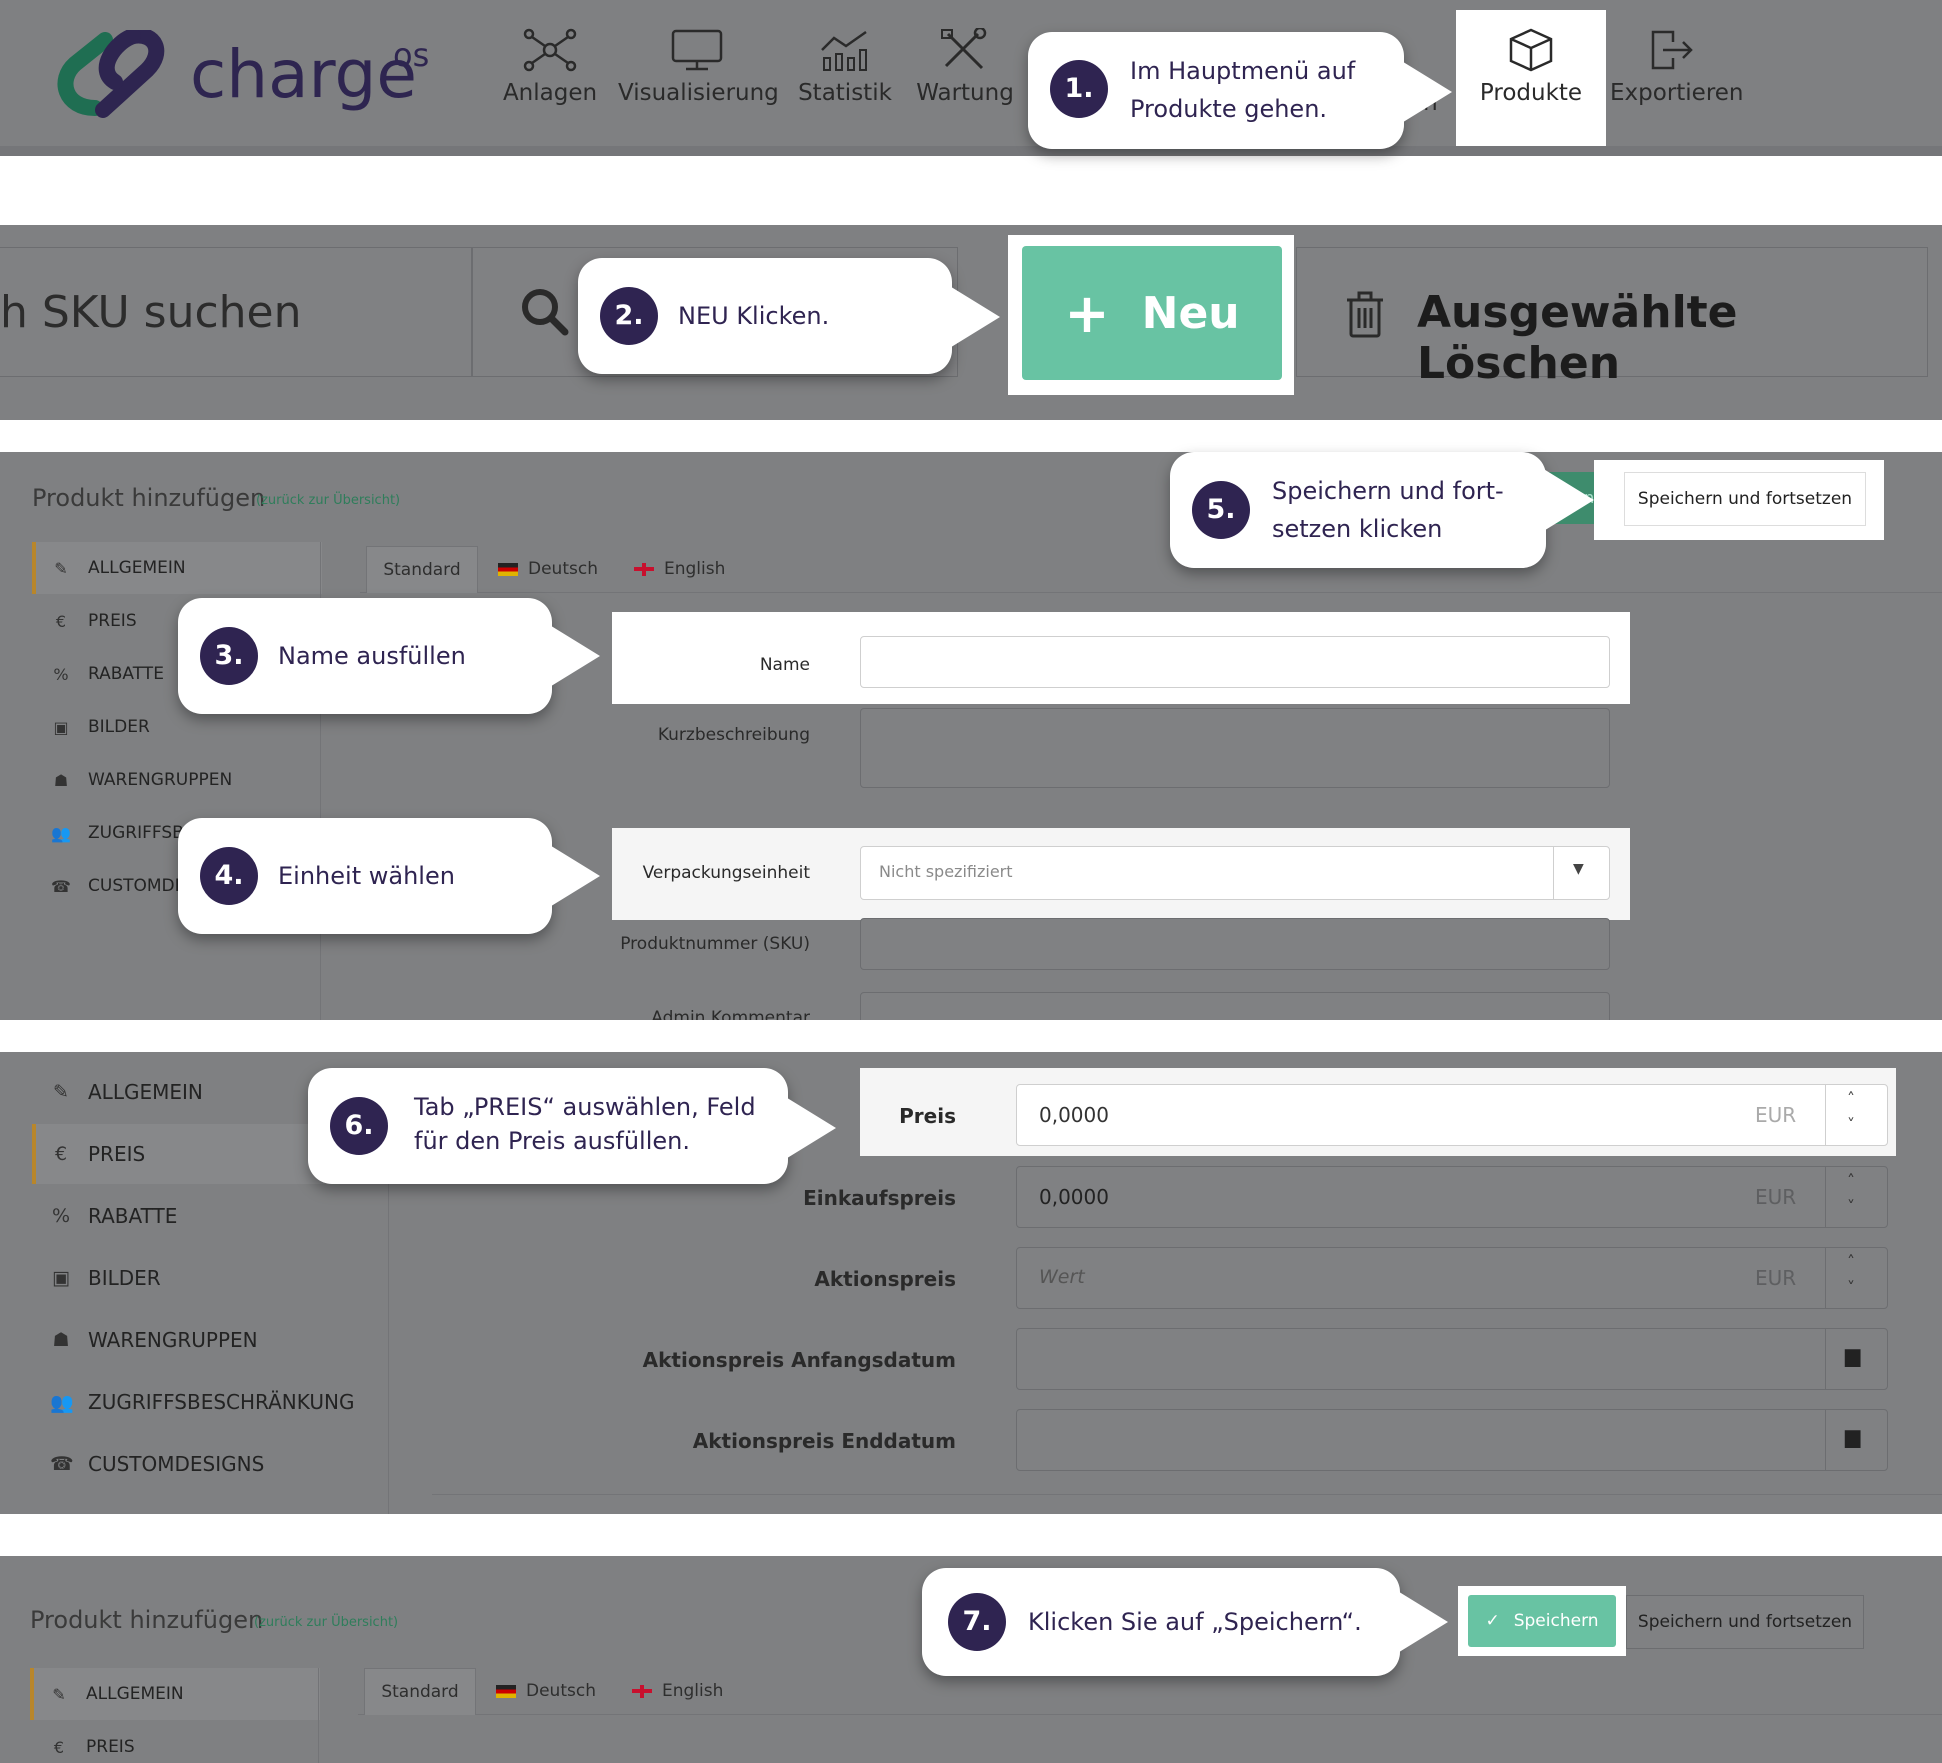  Describe the element at coordinates (1422, 1622) in the screenshot. I see `callout-pointer` at that location.